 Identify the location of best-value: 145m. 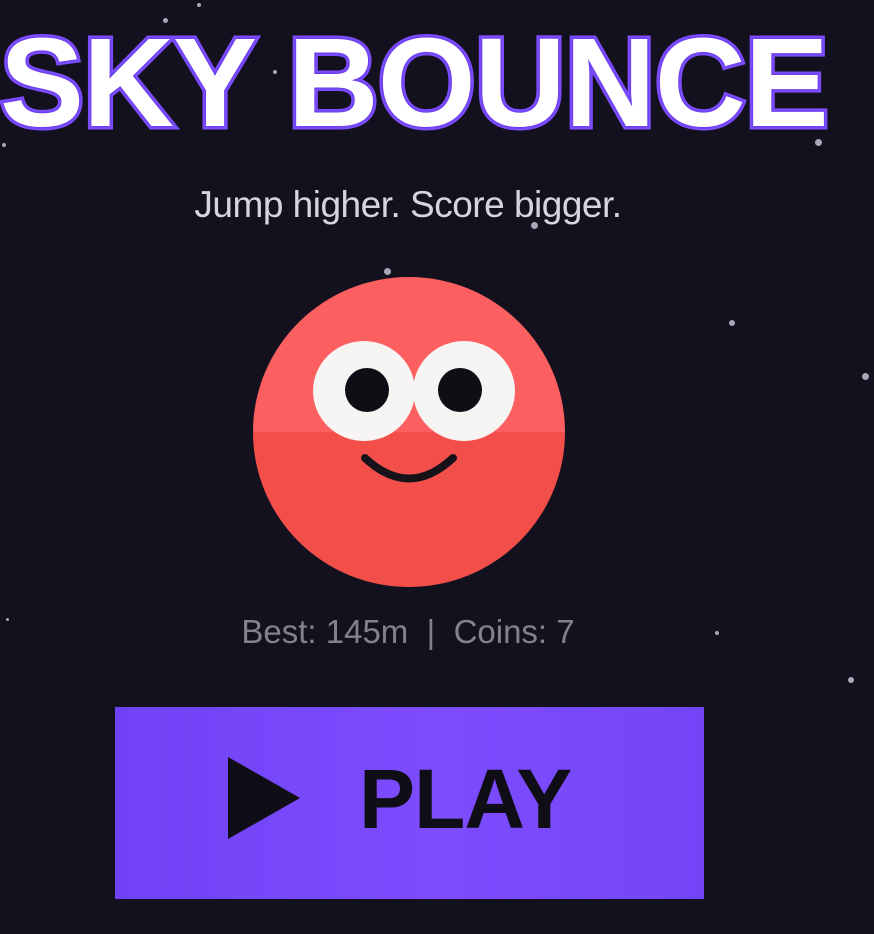
(367, 631).